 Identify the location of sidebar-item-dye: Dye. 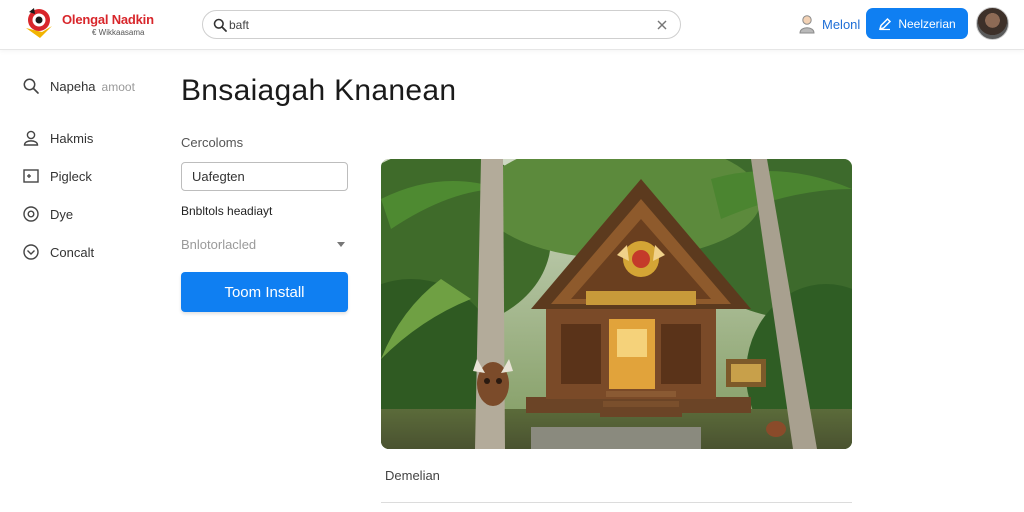
(92, 214).